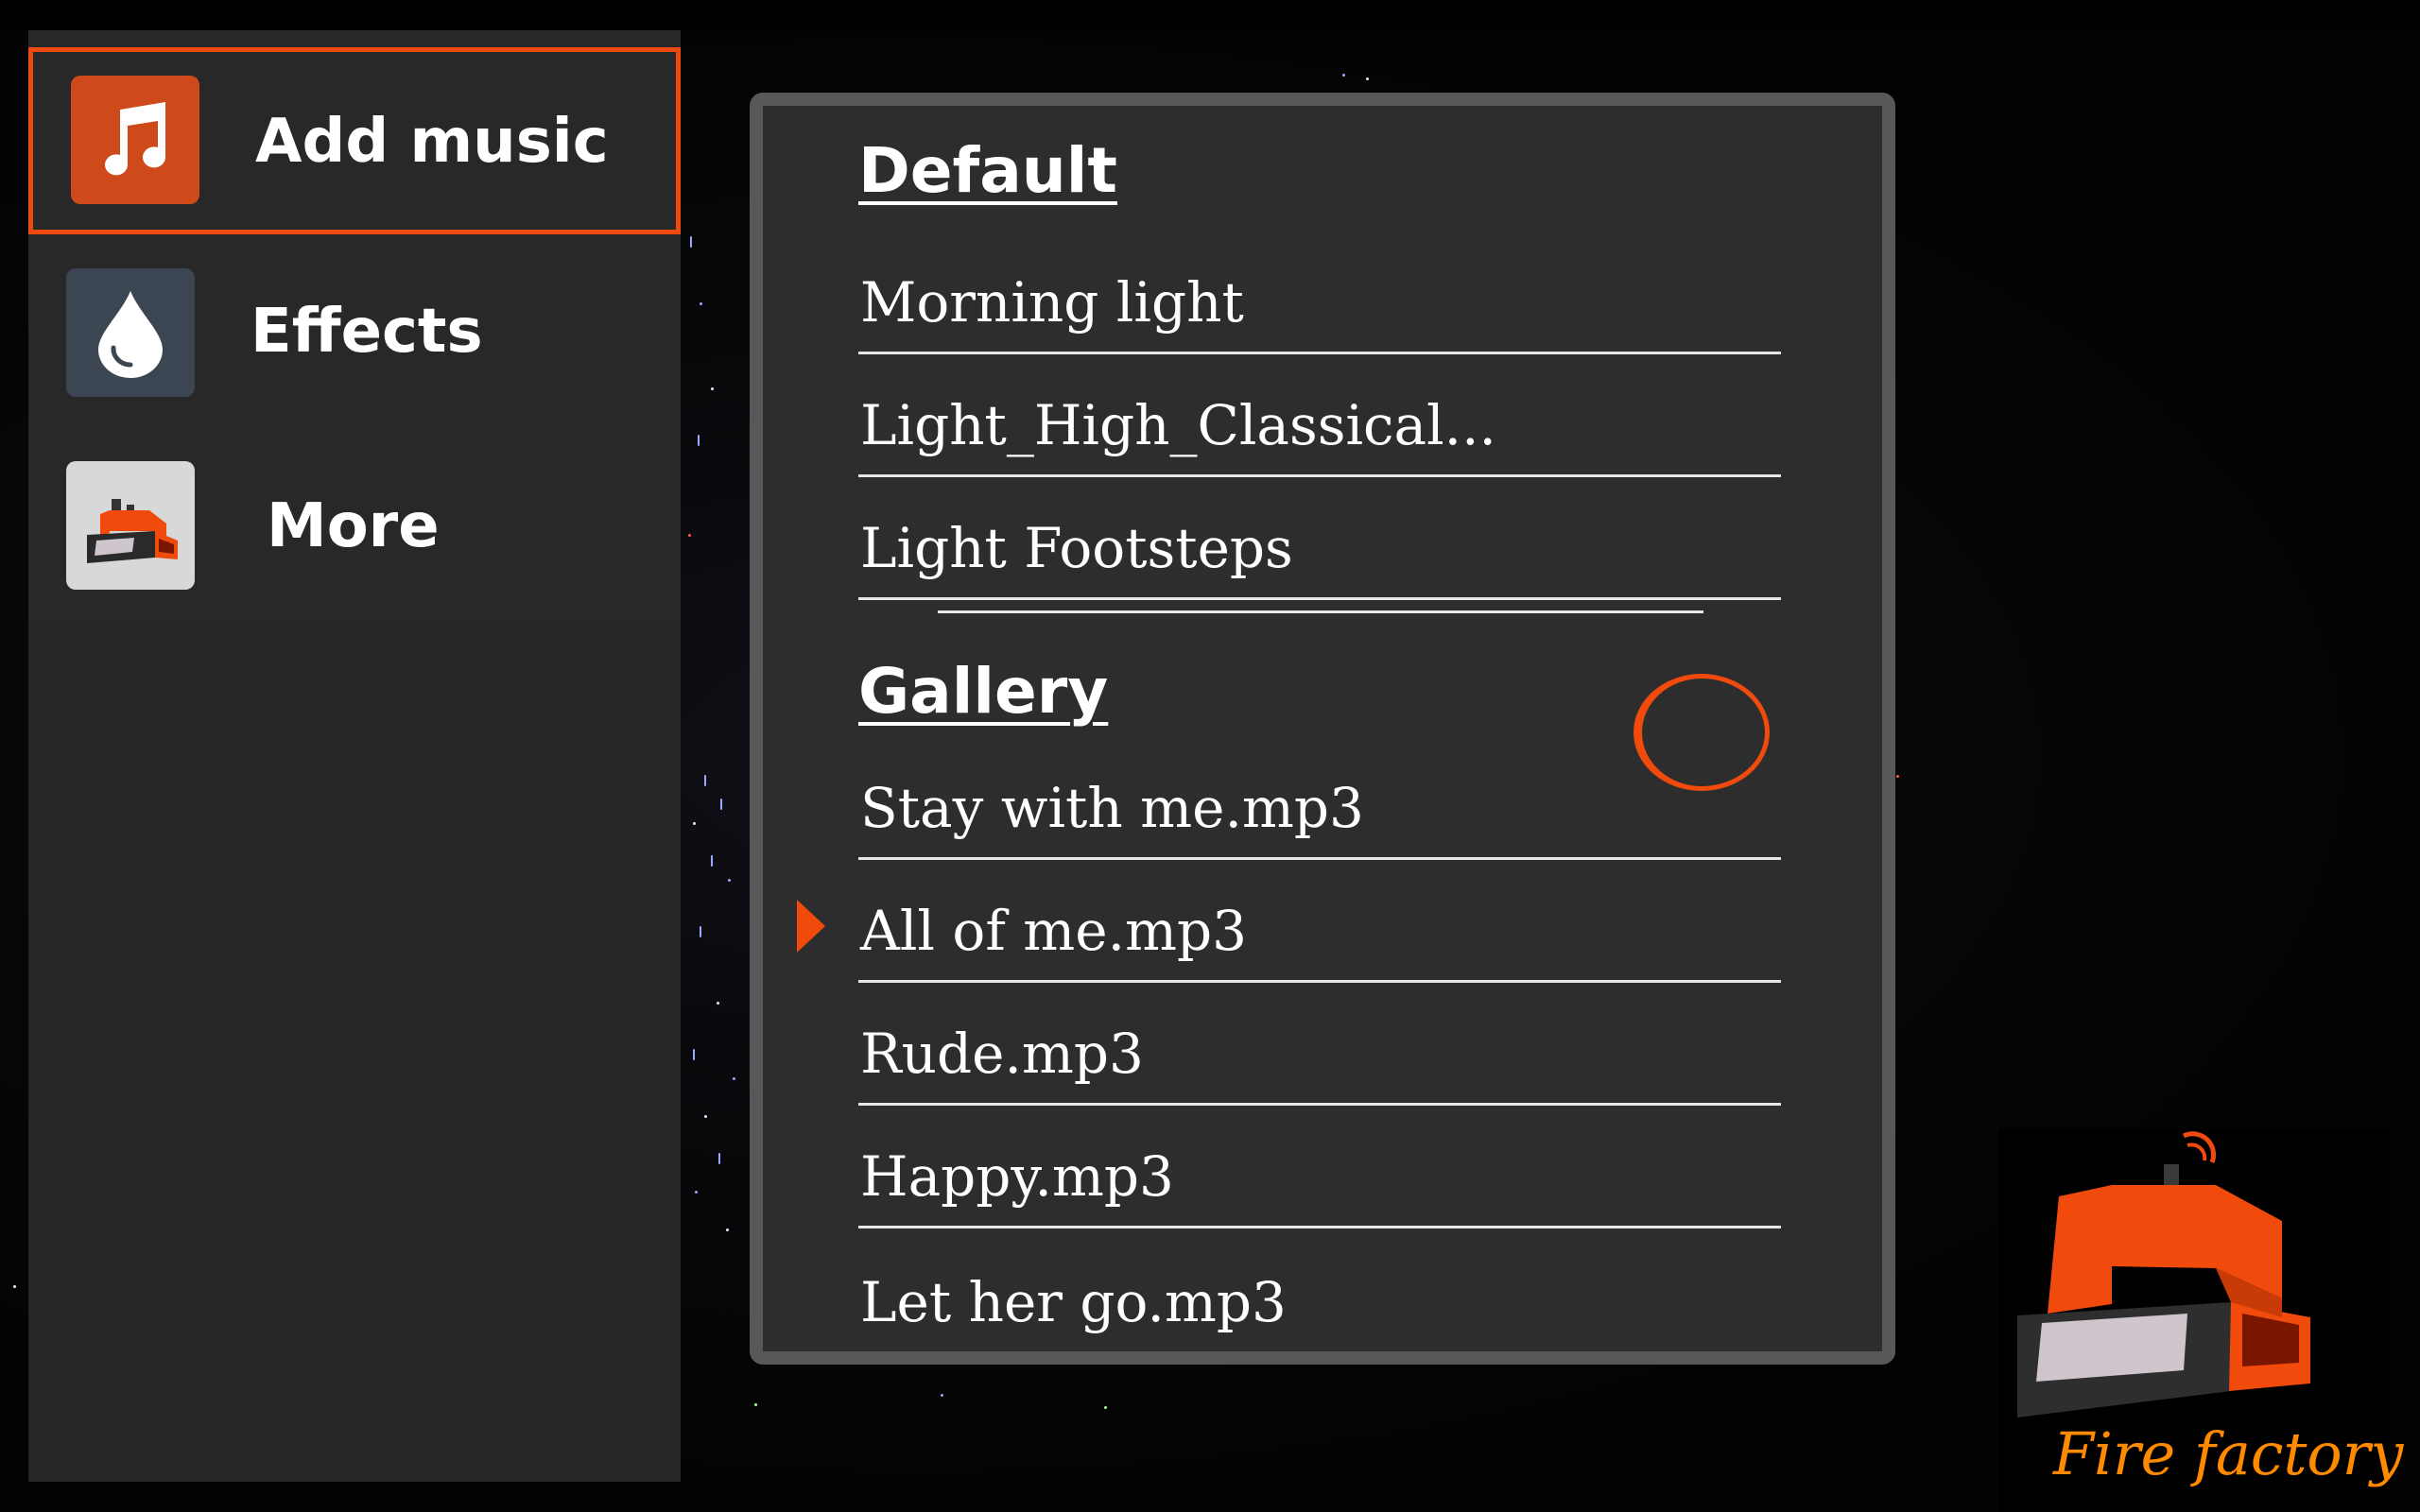  I want to click on menu-item-more: More, so click(354, 522).